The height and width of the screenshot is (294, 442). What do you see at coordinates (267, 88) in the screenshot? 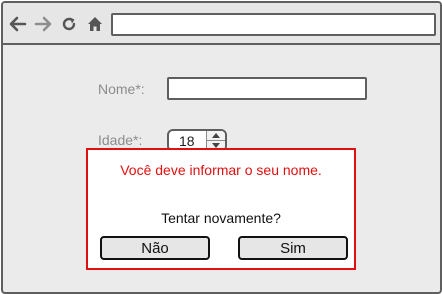
I see `name-input` at bounding box center [267, 88].